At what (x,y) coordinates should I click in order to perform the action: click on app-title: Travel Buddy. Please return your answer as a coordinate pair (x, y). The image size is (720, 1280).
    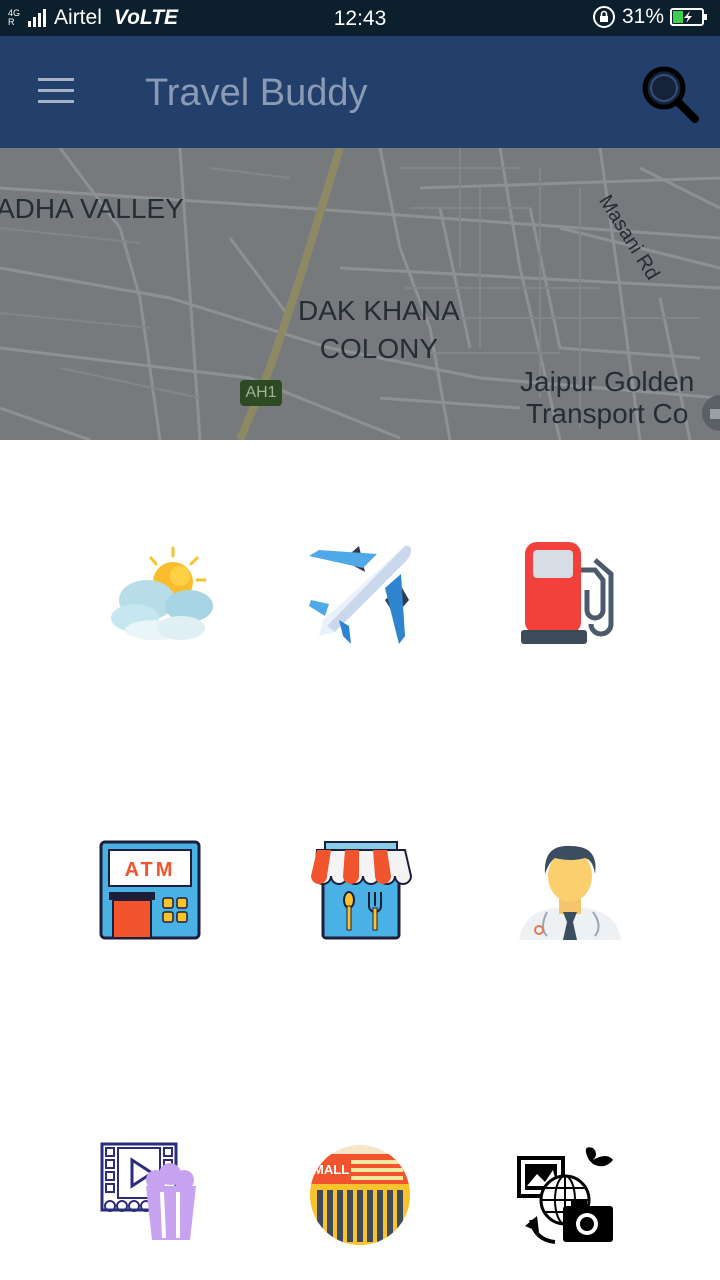
    Looking at the image, I should click on (256, 93).